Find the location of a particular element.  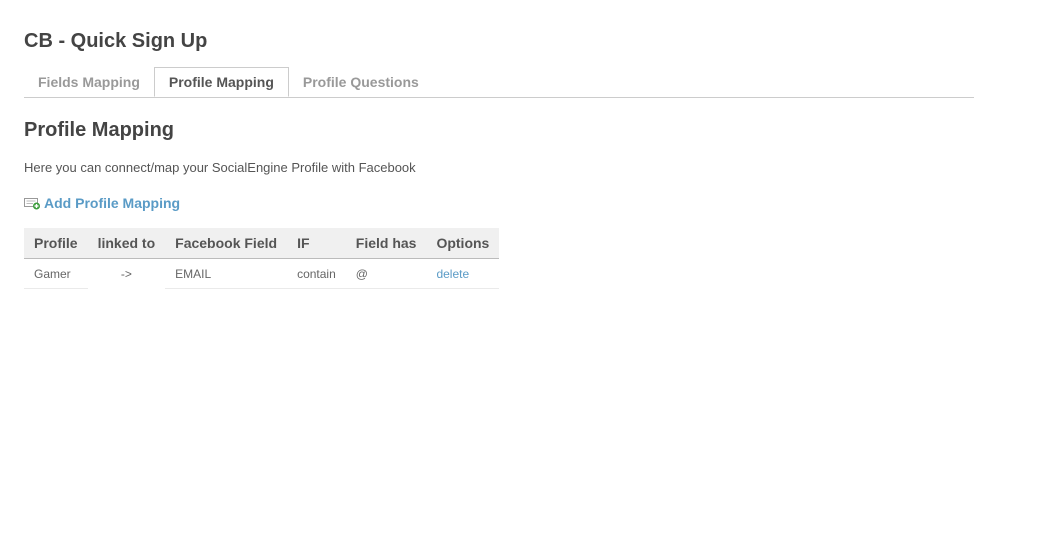

cell-field-has: @ is located at coordinates (386, 273).